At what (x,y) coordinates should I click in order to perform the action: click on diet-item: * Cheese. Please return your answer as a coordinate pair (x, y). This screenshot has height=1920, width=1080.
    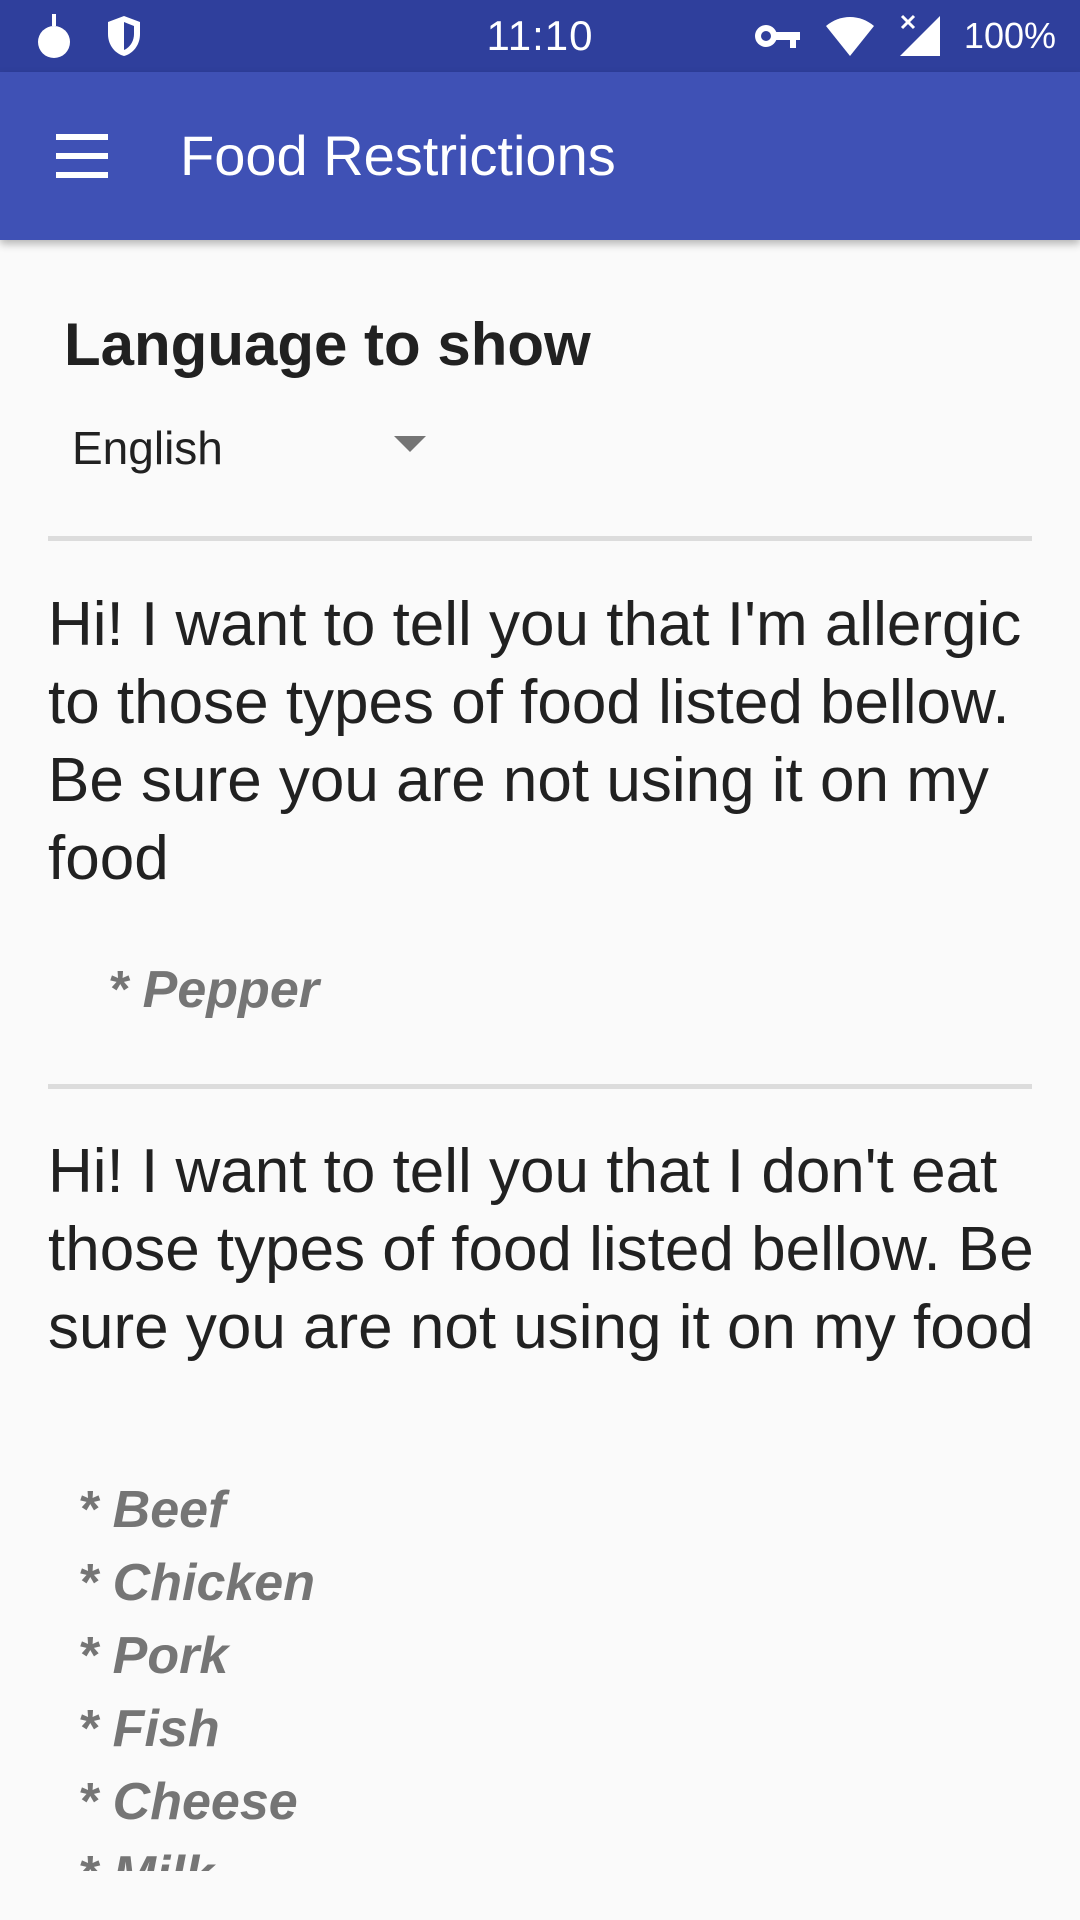
    Looking at the image, I should click on (188, 1802).